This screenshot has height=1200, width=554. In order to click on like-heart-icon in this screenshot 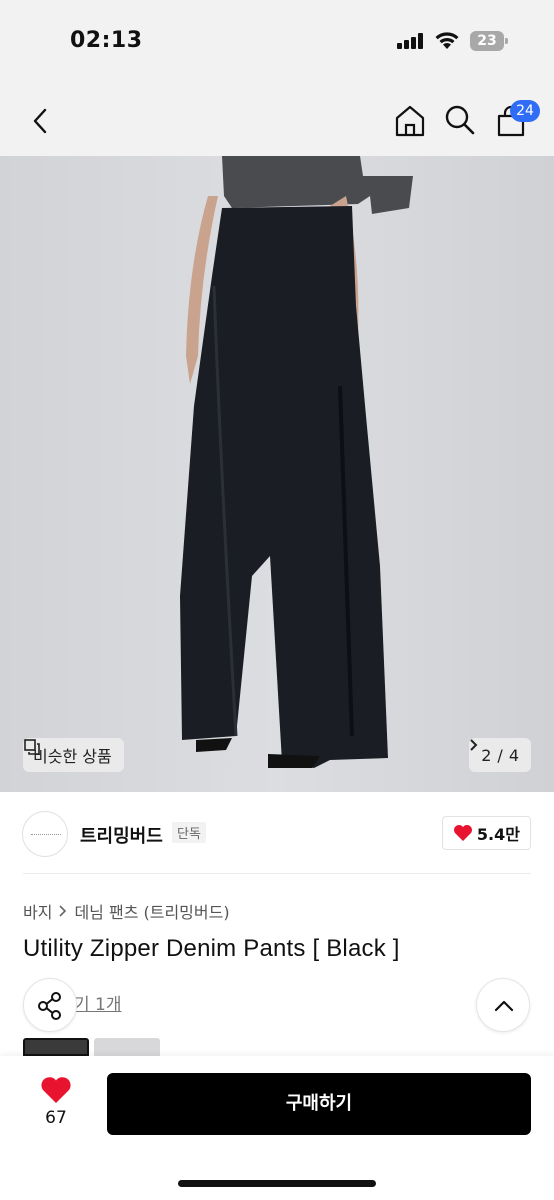, I will do `click(56, 1090)`.